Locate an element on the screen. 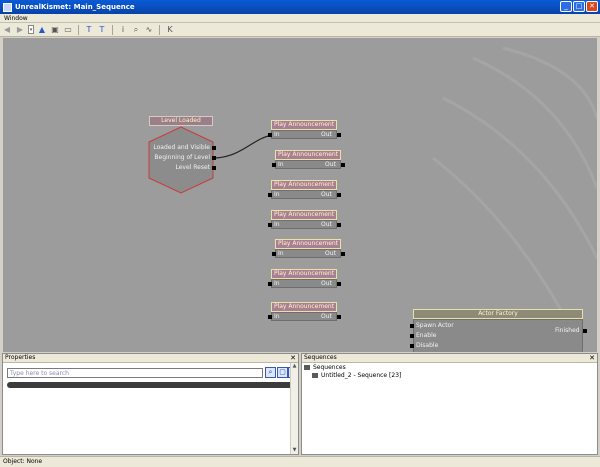 The height and width of the screenshot is (467, 600). open-sequence-icon: ▣ is located at coordinates (55, 30).